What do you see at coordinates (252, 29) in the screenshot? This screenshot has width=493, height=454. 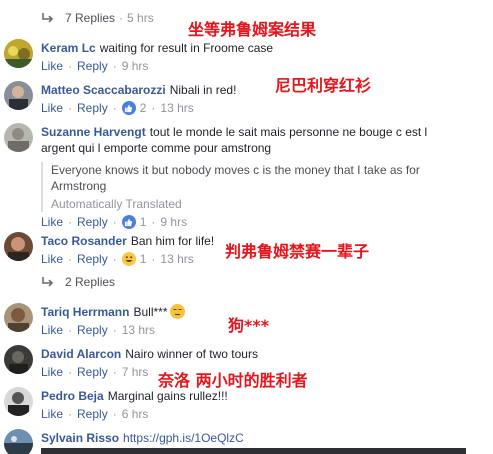 I see `annotation-1: 坐等弗鲁姆案结果` at bounding box center [252, 29].